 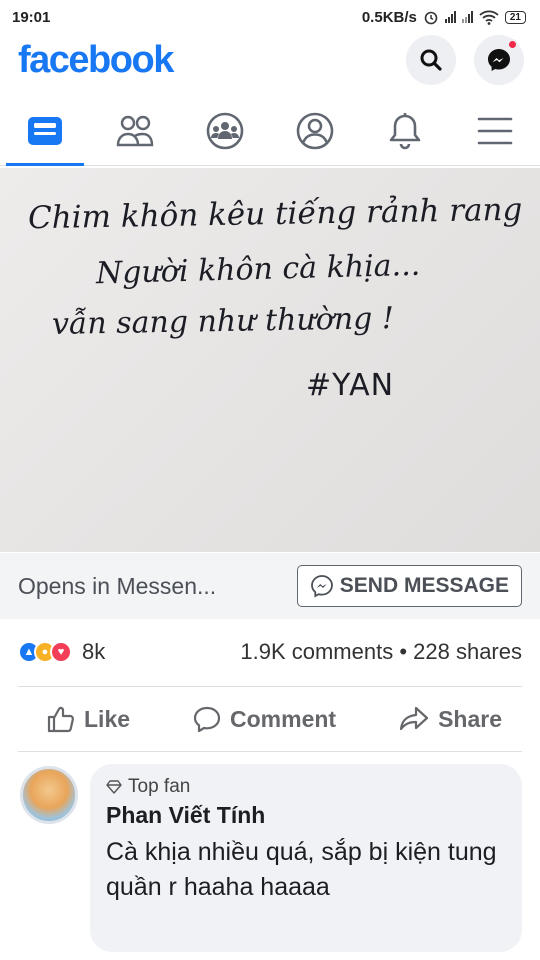 I want to click on share-label: Share, so click(x=470, y=718).